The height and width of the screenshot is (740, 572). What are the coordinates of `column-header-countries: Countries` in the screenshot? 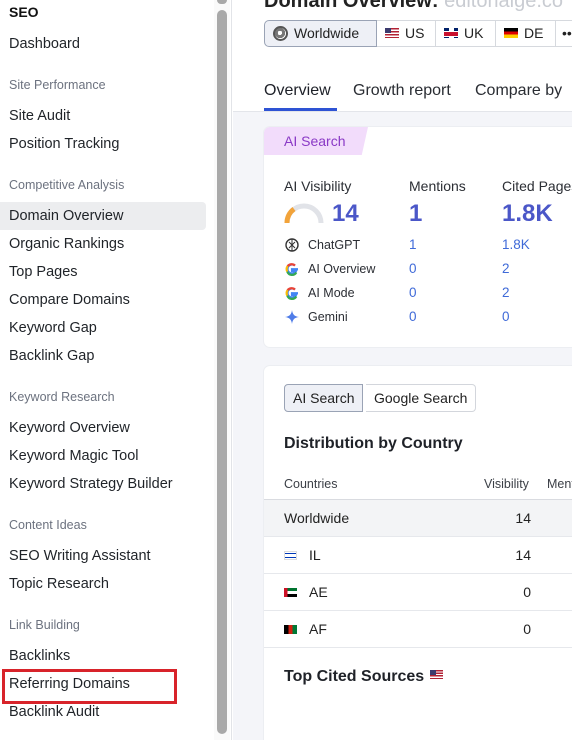 It's located at (311, 484).